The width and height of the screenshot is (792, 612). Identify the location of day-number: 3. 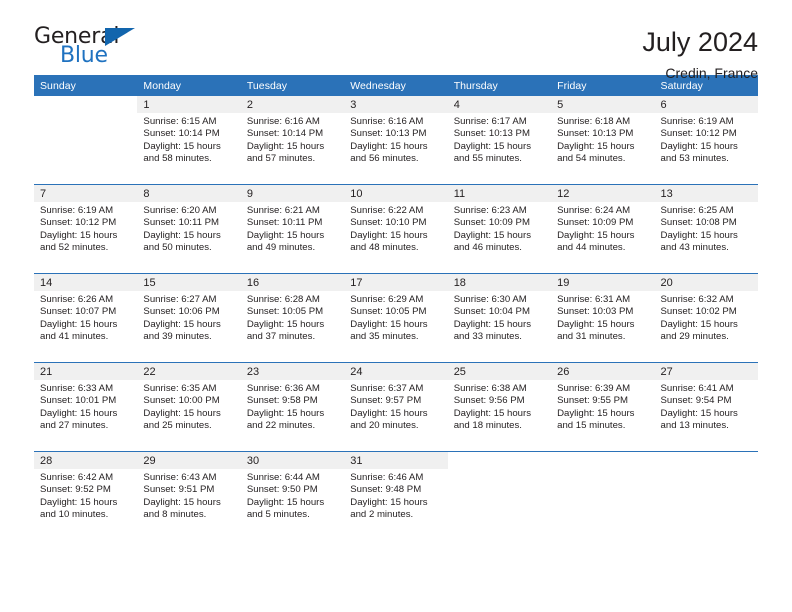
(396, 104).